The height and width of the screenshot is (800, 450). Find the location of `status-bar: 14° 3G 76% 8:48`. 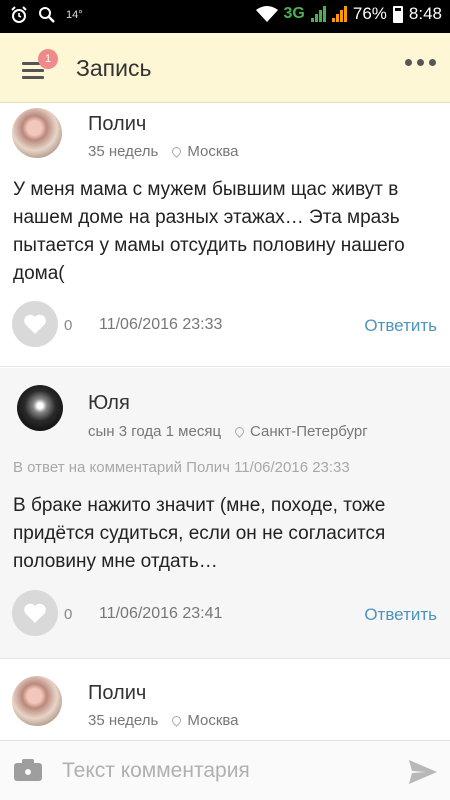

status-bar: 14° 3G 76% 8:48 is located at coordinates (225, 16).